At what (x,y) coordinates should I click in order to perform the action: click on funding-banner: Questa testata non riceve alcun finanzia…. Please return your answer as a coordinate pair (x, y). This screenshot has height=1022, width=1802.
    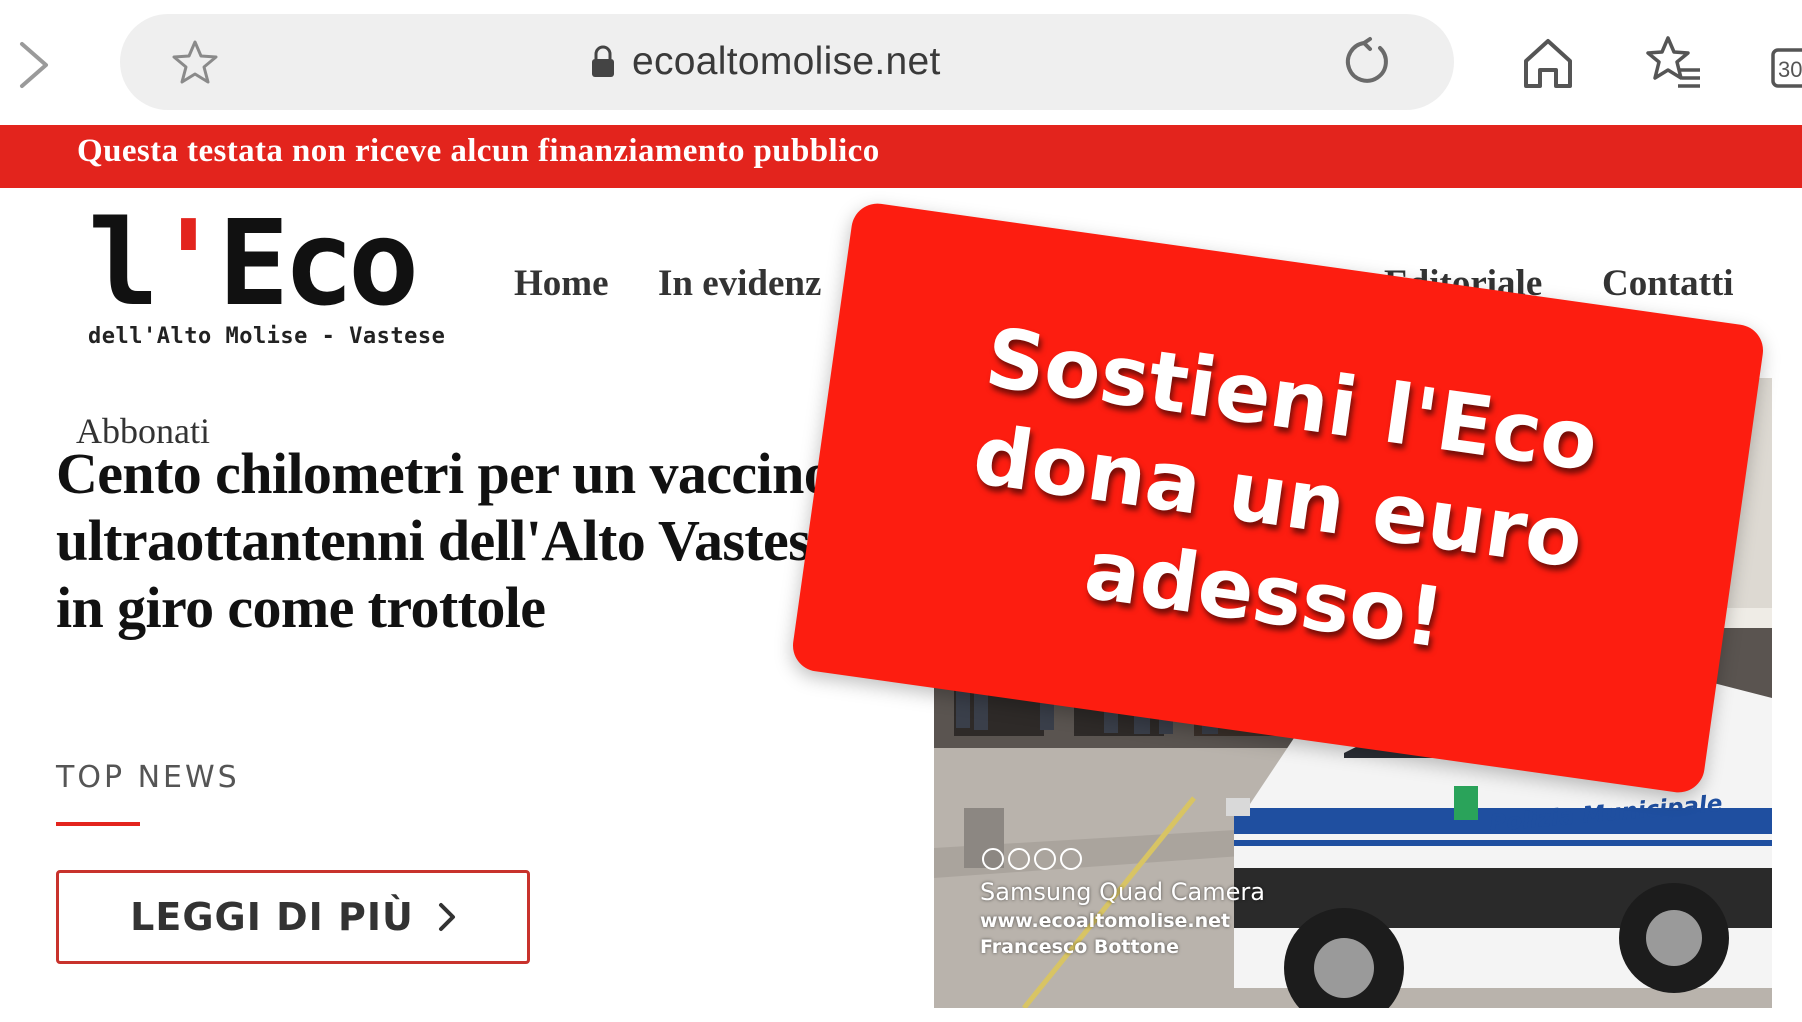
    Looking at the image, I should click on (901, 156).